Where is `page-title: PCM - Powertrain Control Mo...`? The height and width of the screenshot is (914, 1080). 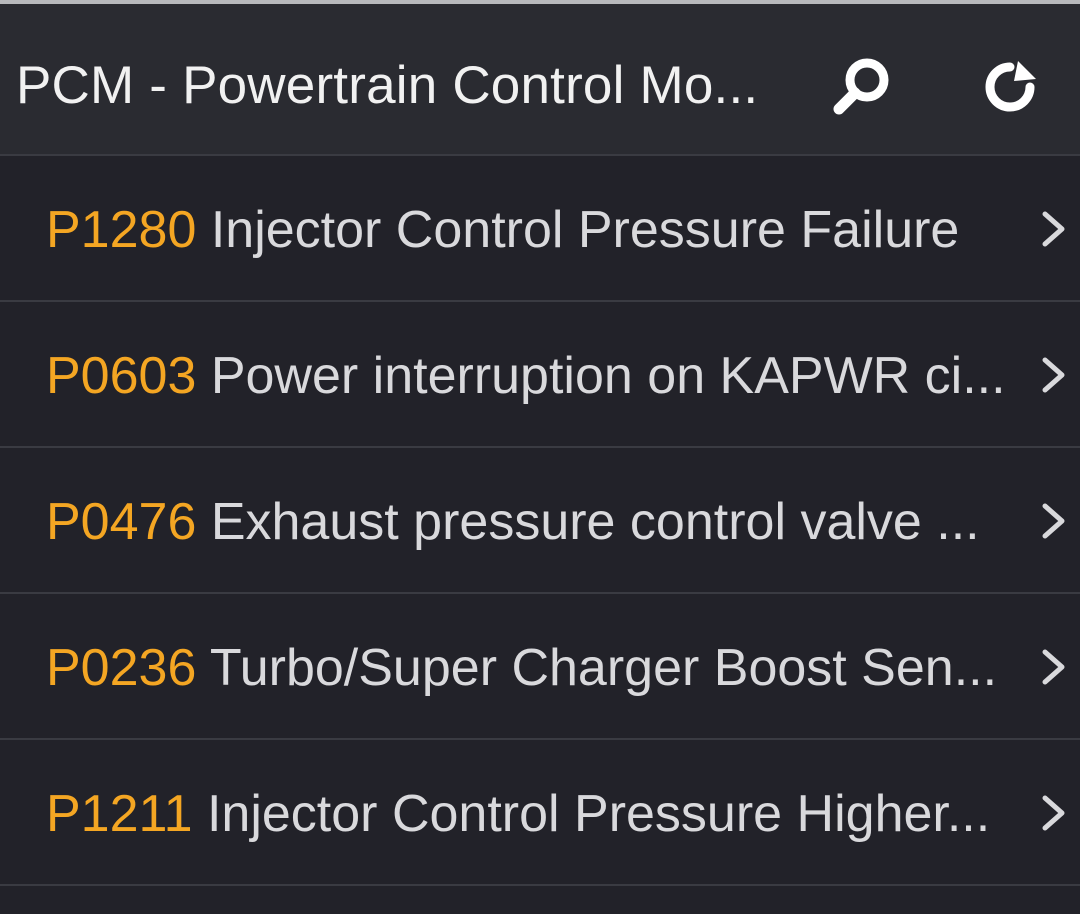 page-title: PCM - Powertrain Control Mo... is located at coordinates (387, 85).